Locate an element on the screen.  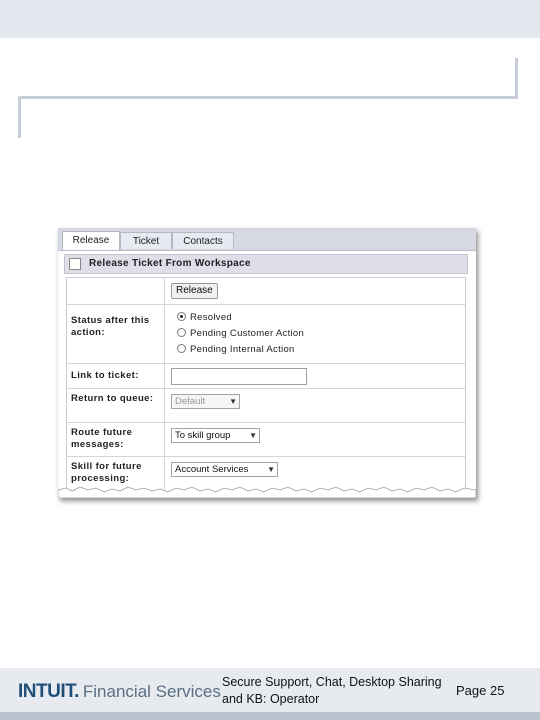
radio-selected-icon is located at coordinates (181, 316).